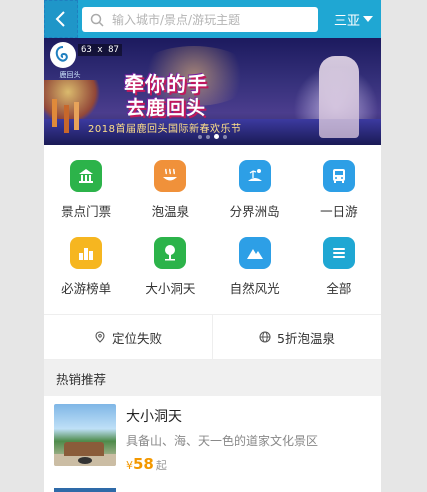 The image size is (427, 492). I want to click on caret-down-icon, so click(368, 19).